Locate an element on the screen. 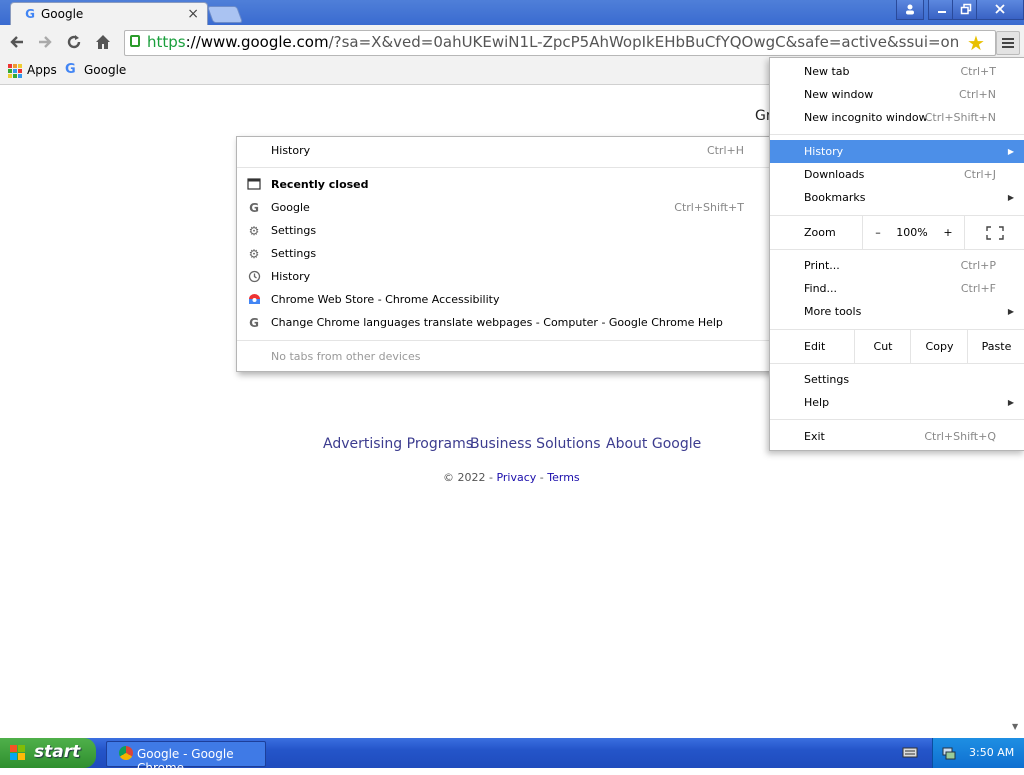  forward-icon is located at coordinates (45, 42).